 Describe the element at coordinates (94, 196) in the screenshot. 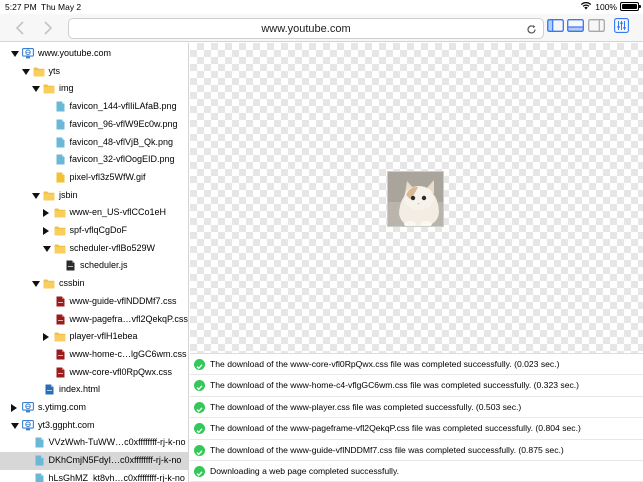

I see `tree-item: jsbin` at that location.